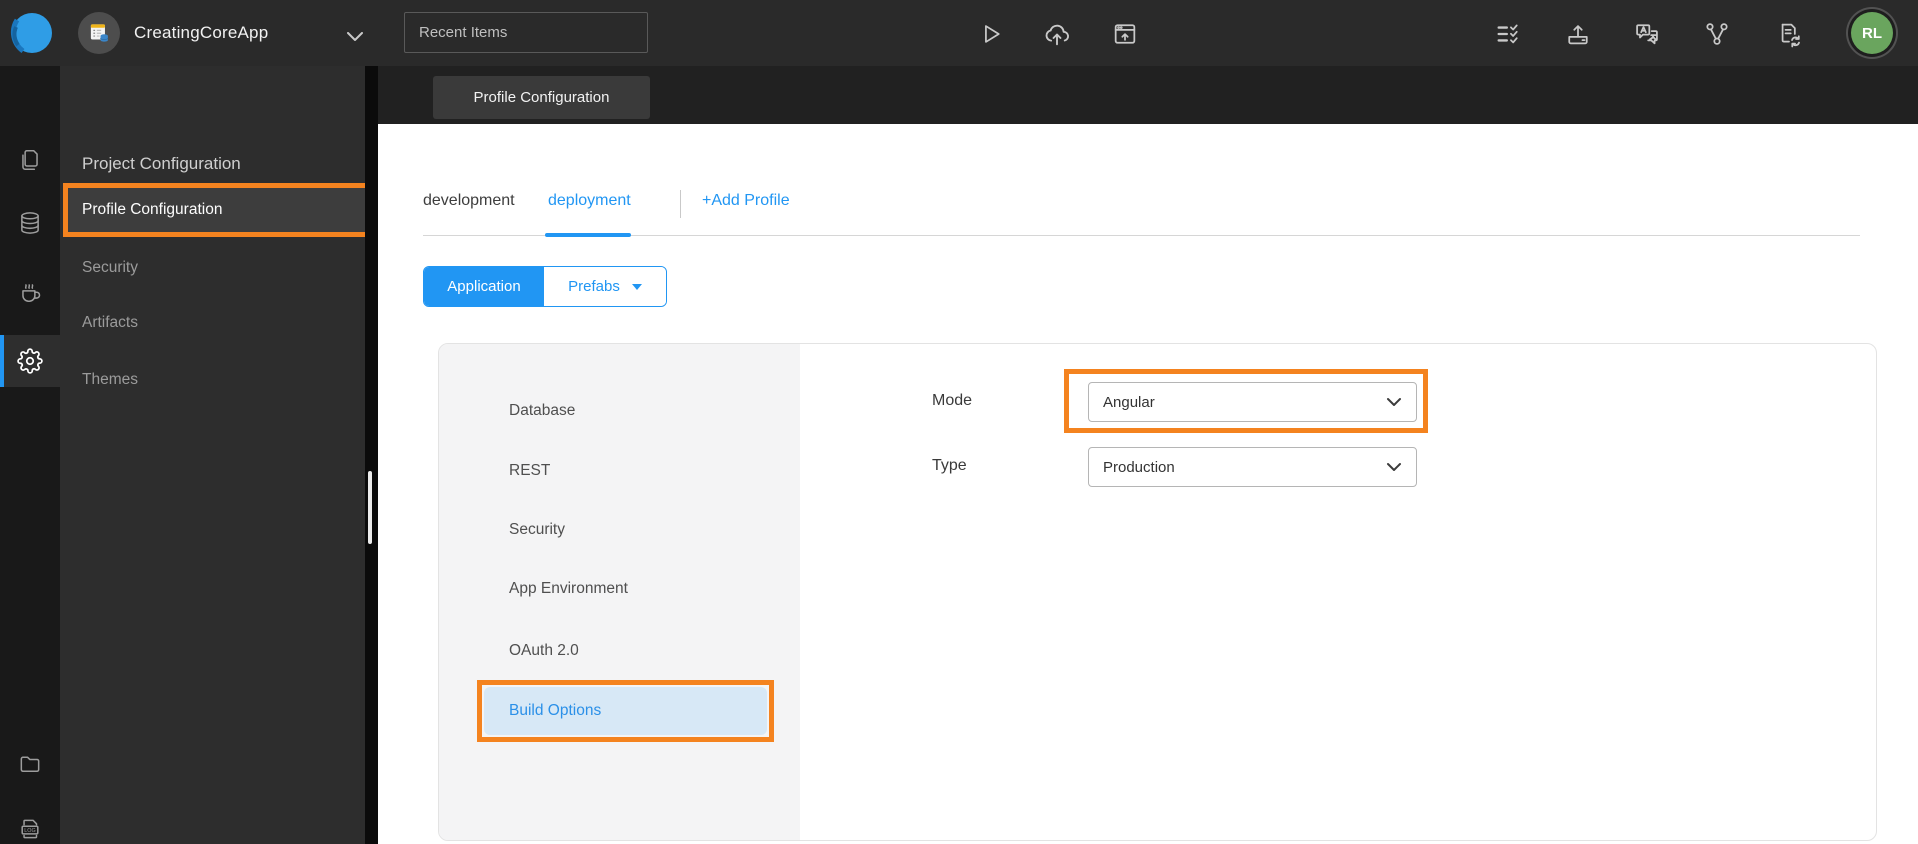 This screenshot has width=1918, height=844. I want to click on user-avatar: RL, so click(1872, 33).